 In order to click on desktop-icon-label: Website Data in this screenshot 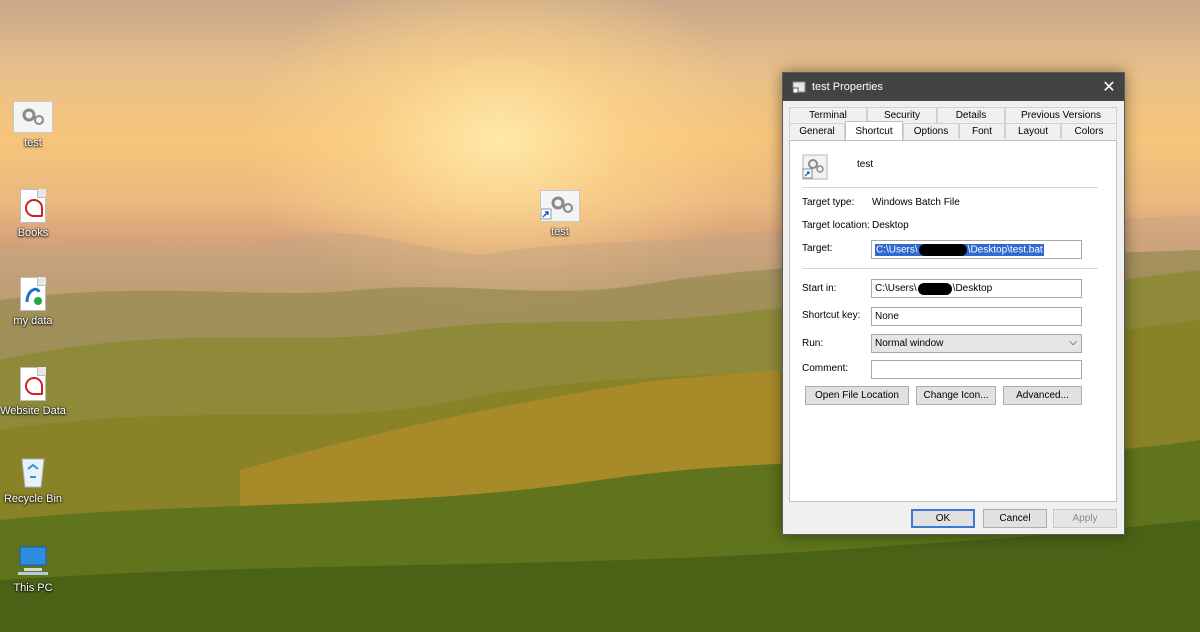, I will do `click(33, 411)`.